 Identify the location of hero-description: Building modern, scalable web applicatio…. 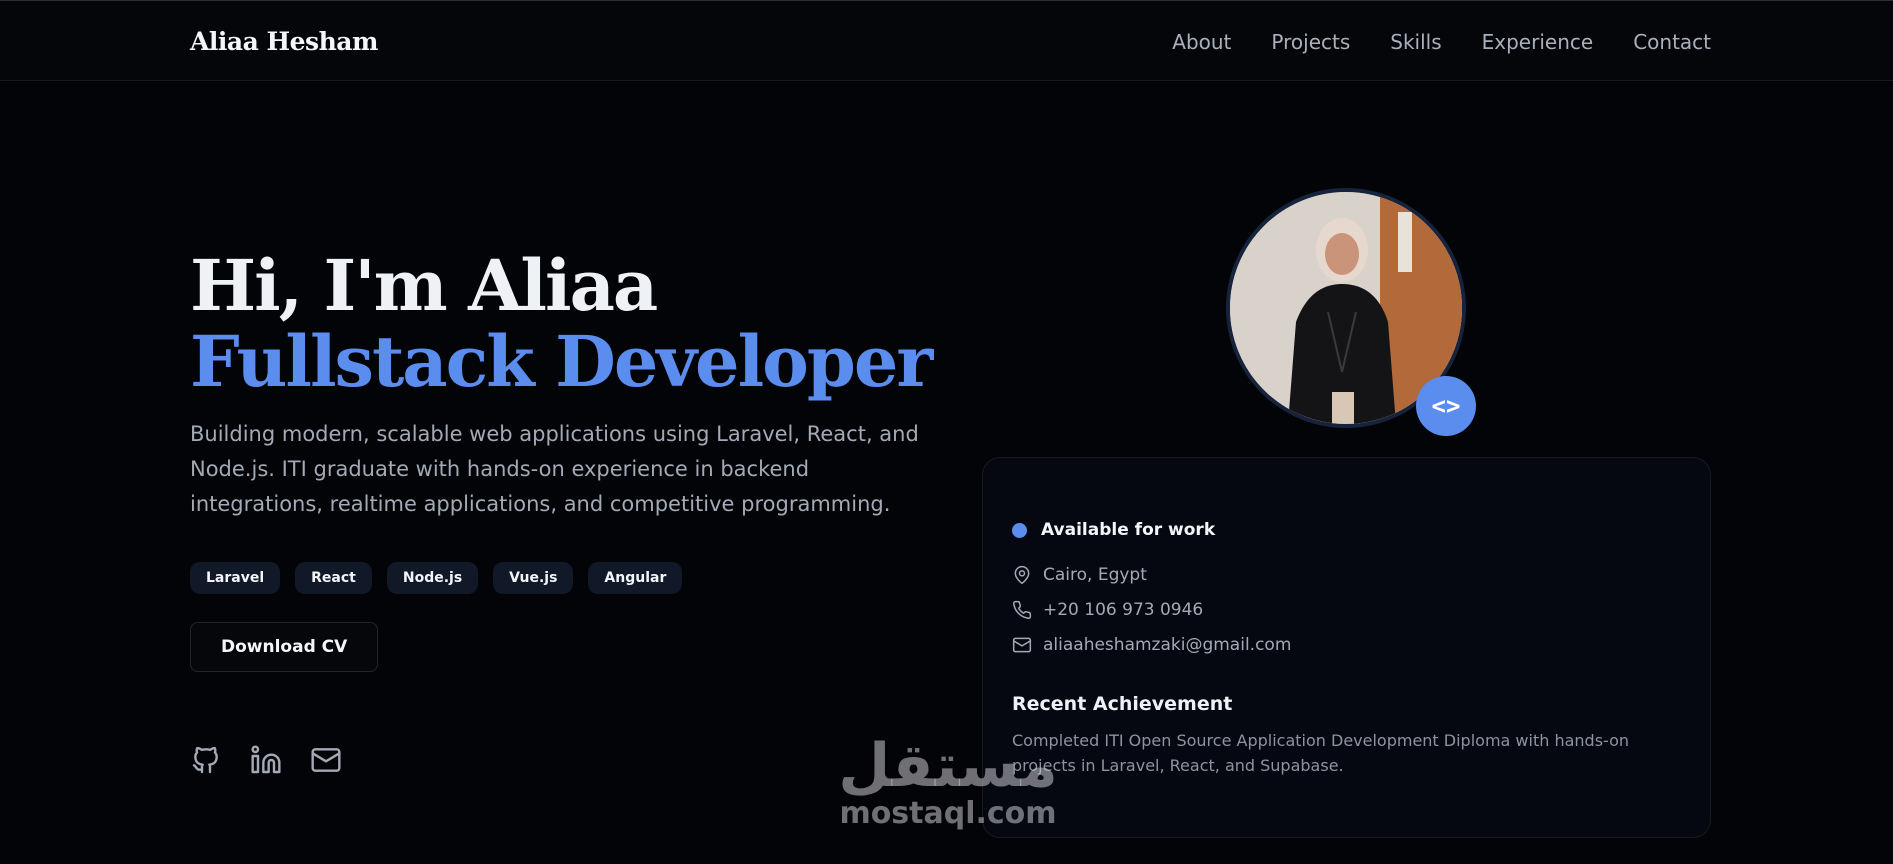
(554, 469).